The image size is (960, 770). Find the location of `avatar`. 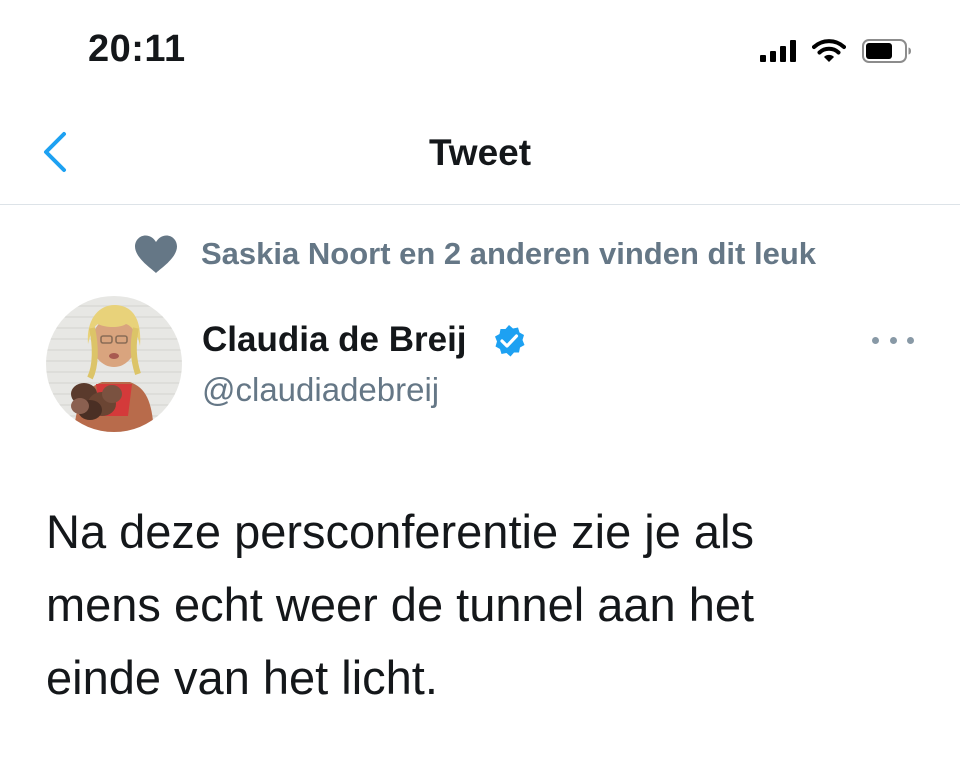

avatar is located at coordinates (114, 364).